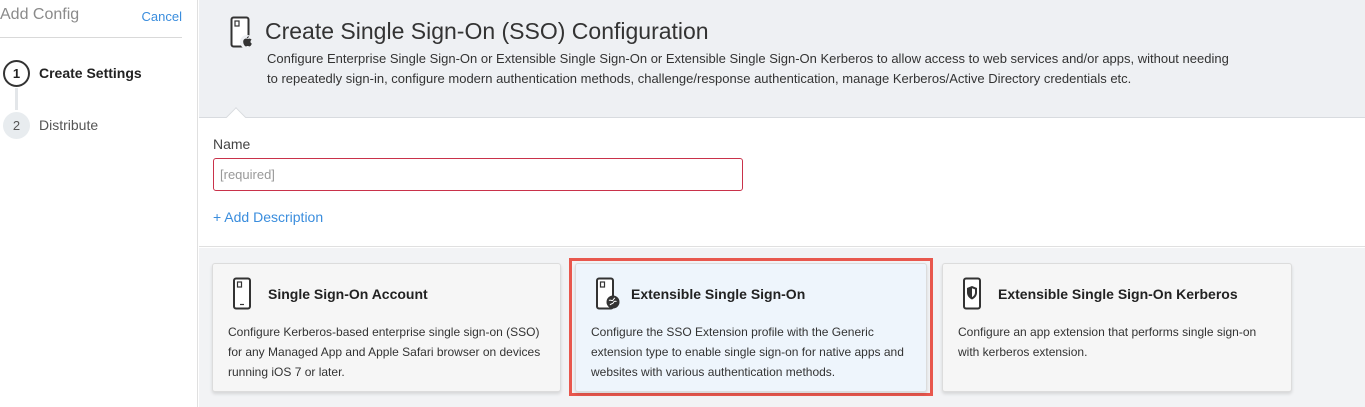 This screenshot has width=1365, height=407. I want to click on cancel-button: Cancel, so click(162, 16).